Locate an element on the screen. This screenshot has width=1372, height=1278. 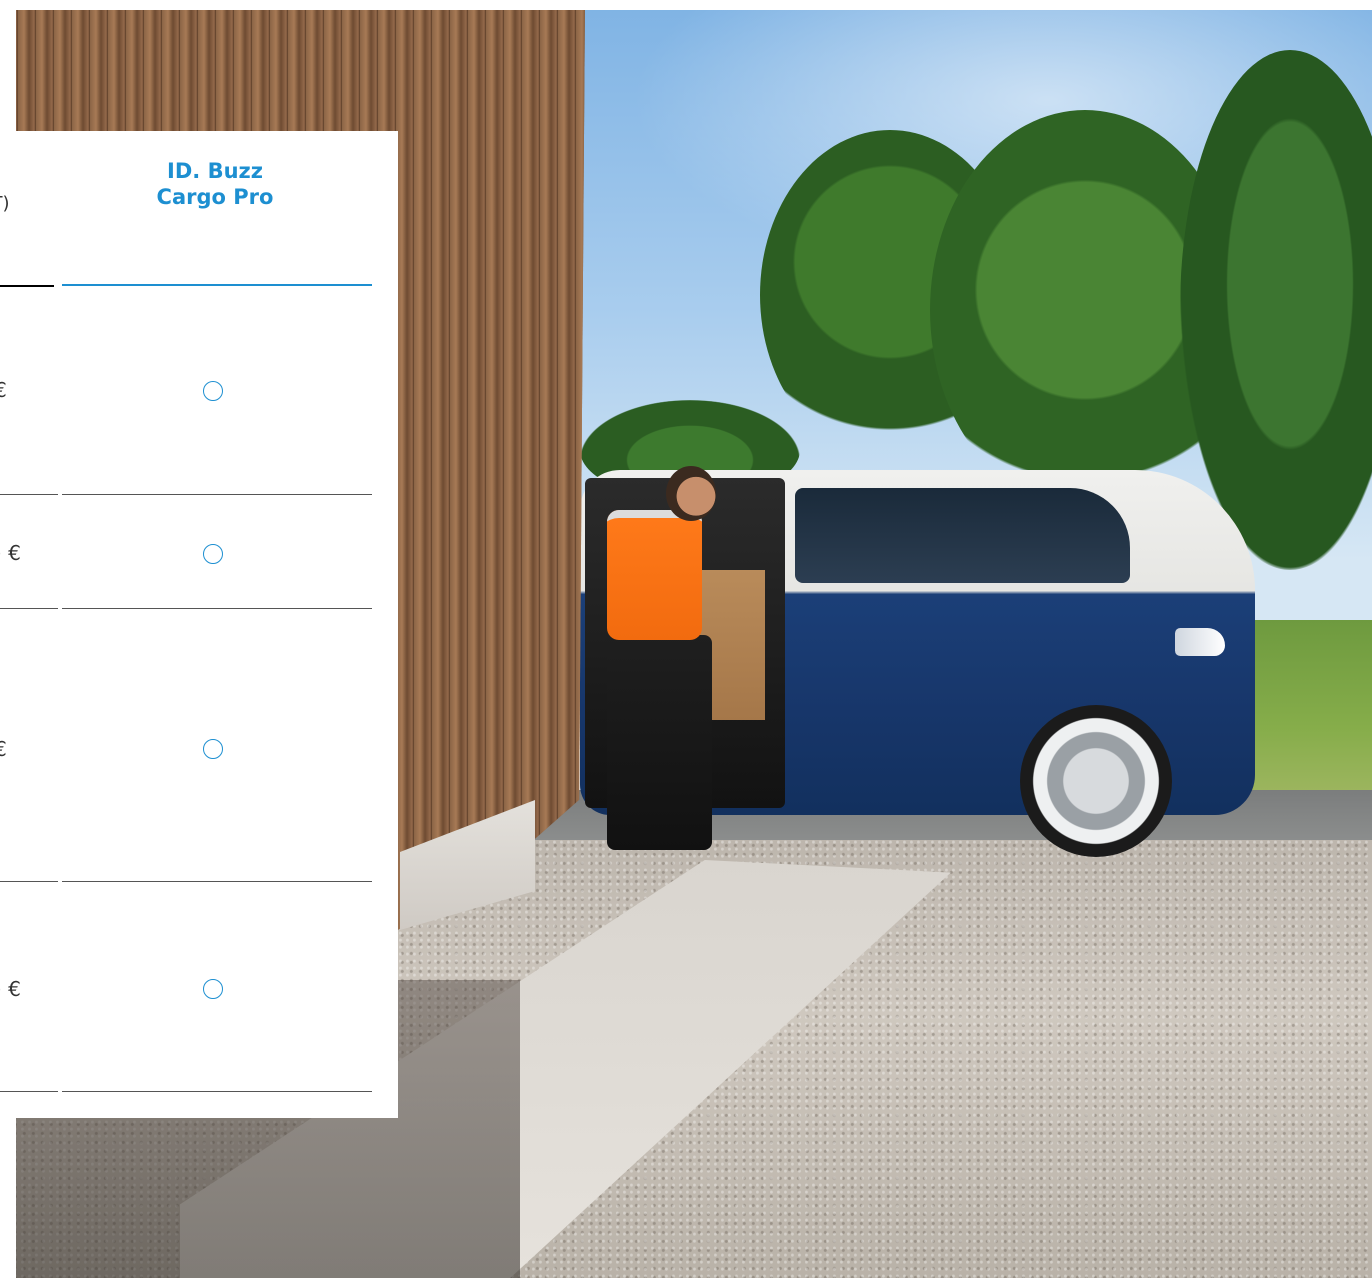
column-header-model: ID. Buzz Cargo Pro is located at coordinates (215, 184).